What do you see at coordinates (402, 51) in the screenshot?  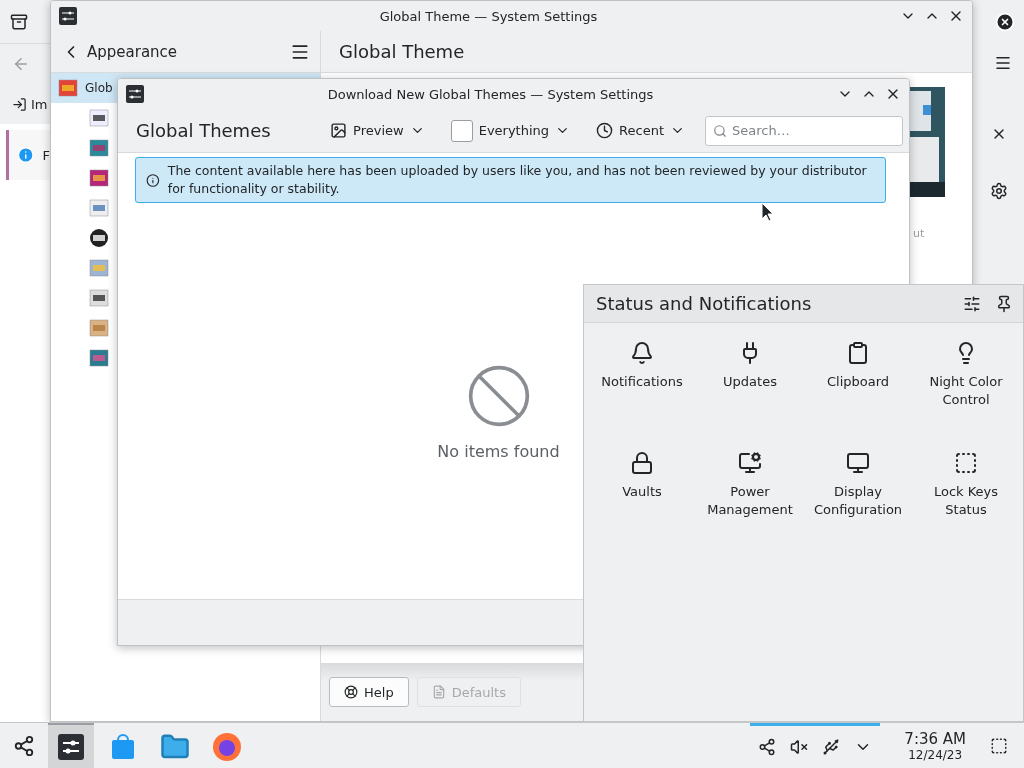 I see `page-title: Global Theme` at bounding box center [402, 51].